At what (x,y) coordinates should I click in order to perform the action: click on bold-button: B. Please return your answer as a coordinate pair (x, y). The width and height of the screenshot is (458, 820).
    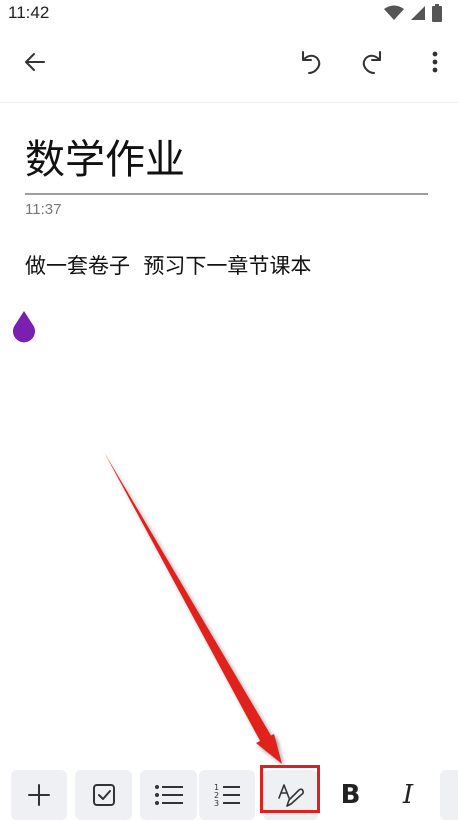
    Looking at the image, I should click on (350, 795).